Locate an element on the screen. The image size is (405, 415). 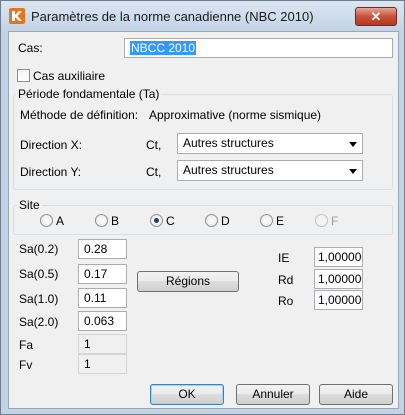
close-icon: ✕ is located at coordinates (376, 16).